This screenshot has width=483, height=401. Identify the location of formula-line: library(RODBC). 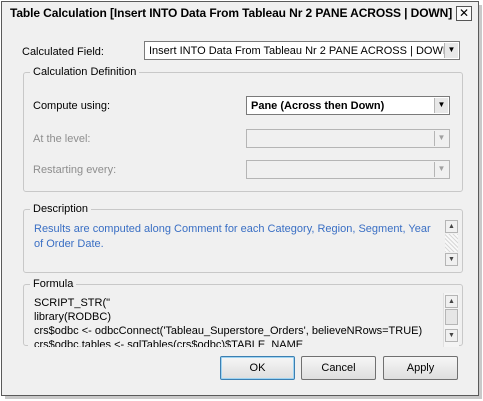
(72, 317).